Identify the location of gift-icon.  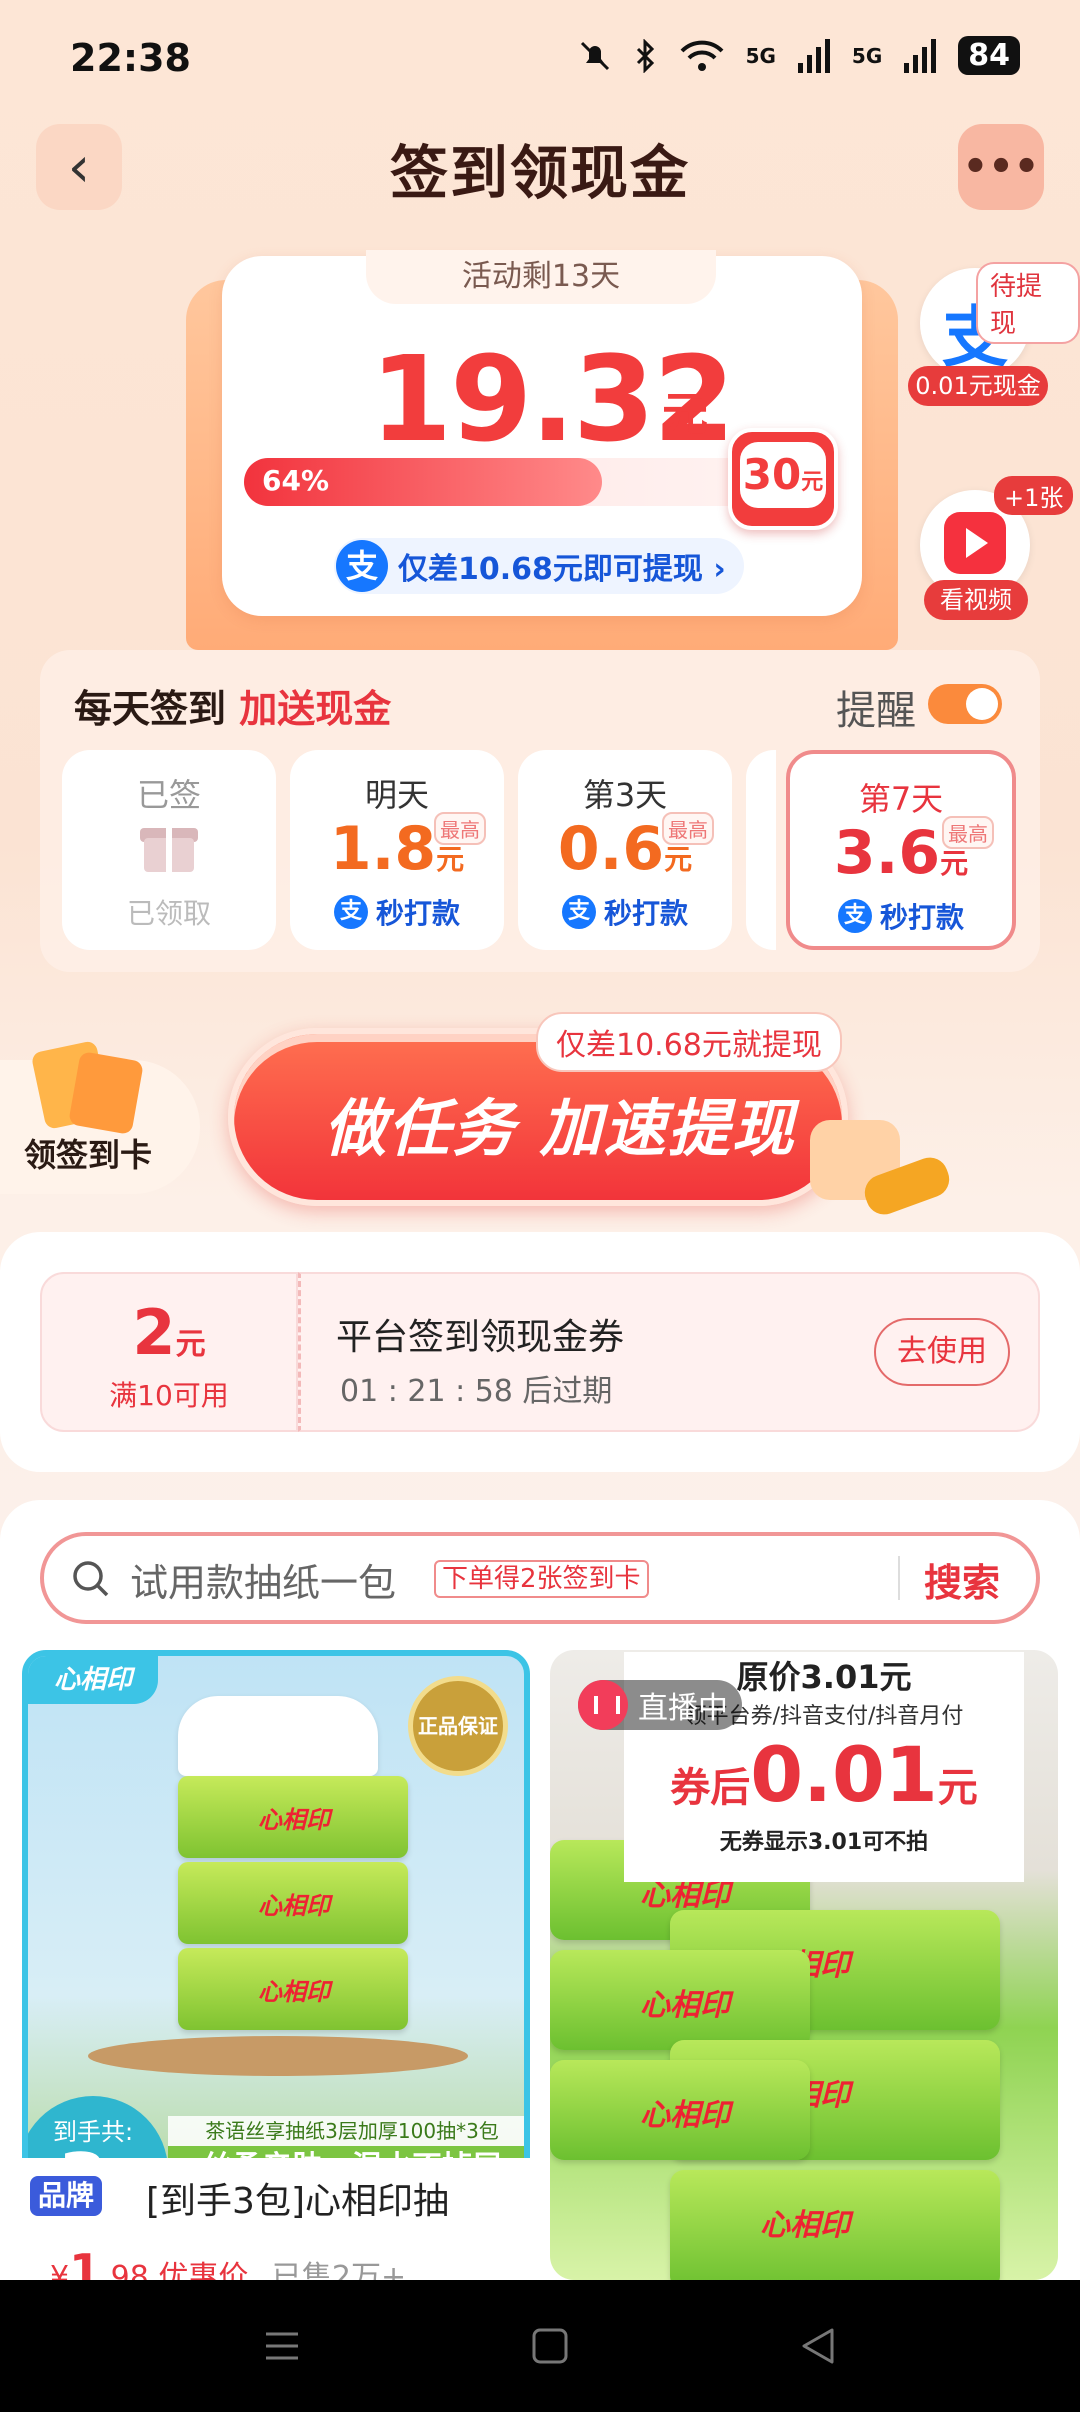
(169, 846).